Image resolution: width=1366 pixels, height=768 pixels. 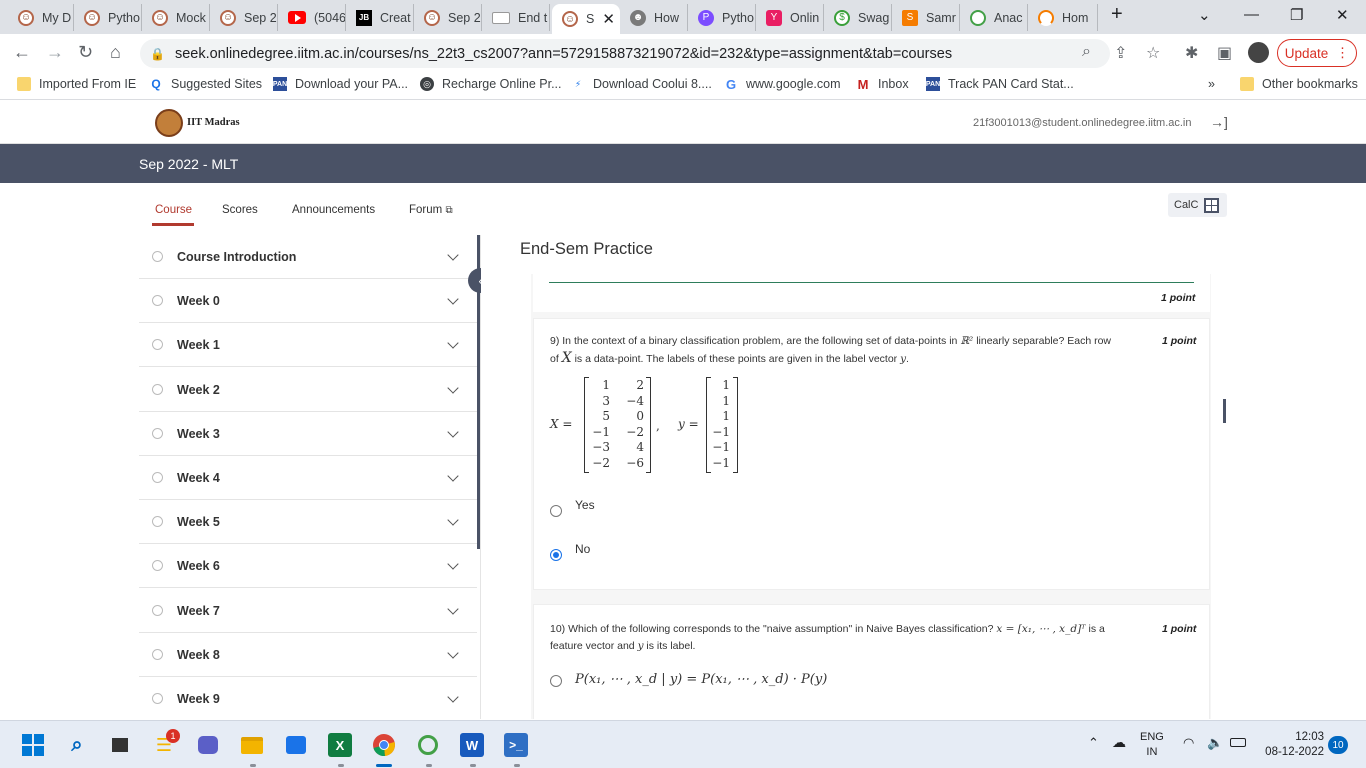 I want to click on chevron-down-icon, so click(x=453, y=519).